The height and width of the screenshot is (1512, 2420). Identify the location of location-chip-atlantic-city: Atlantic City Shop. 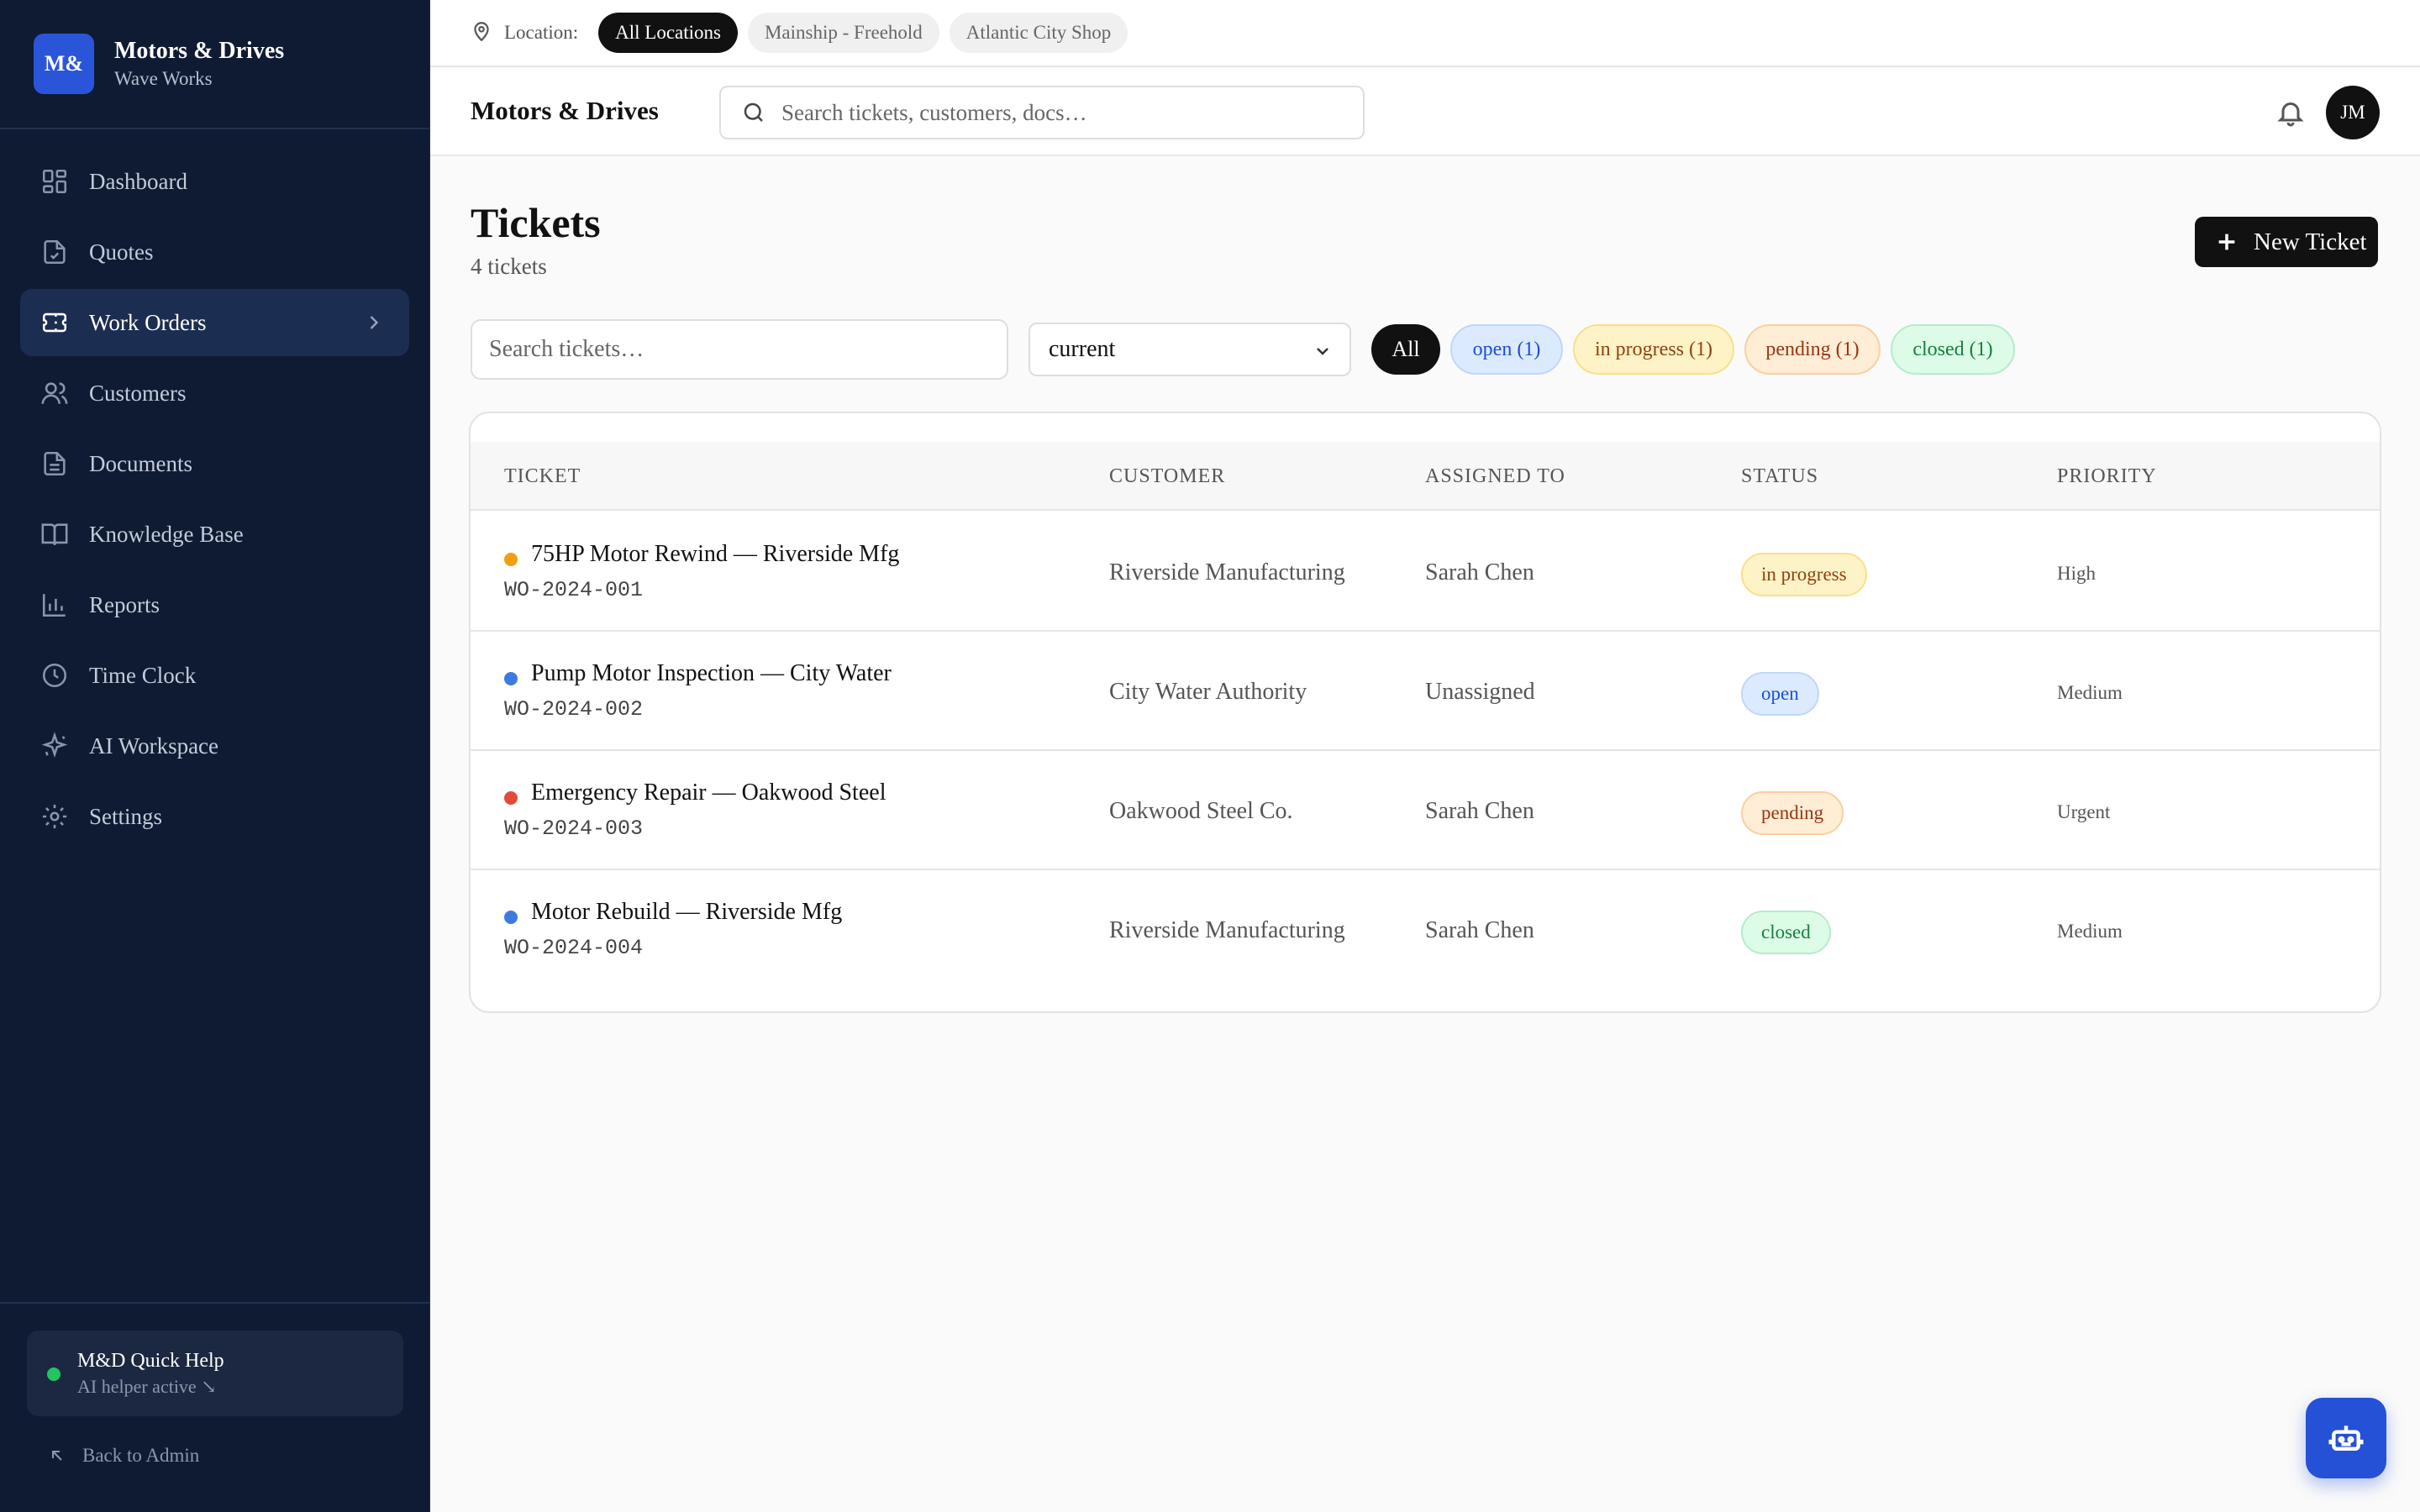
(1038, 33).